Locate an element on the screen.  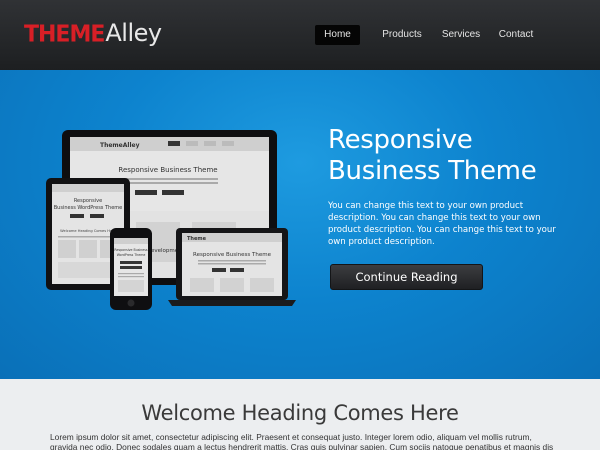
main-nav: Home Products Services Contact is located at coordinates (300, 35).